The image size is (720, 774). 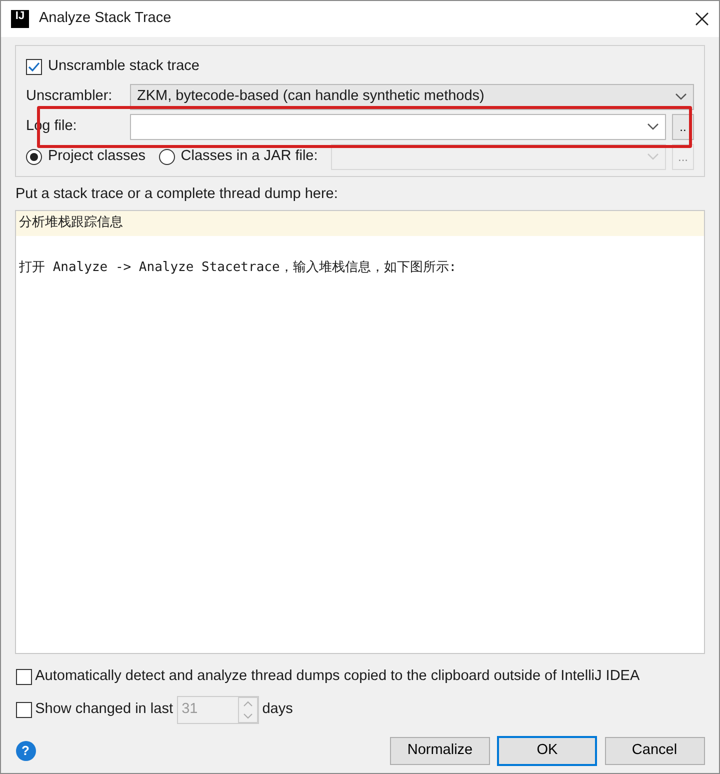 What do you see at coordinates (654, 751) in the screenshot?
I see `dialog-button: Cancel` at bounding box center [654, 751].